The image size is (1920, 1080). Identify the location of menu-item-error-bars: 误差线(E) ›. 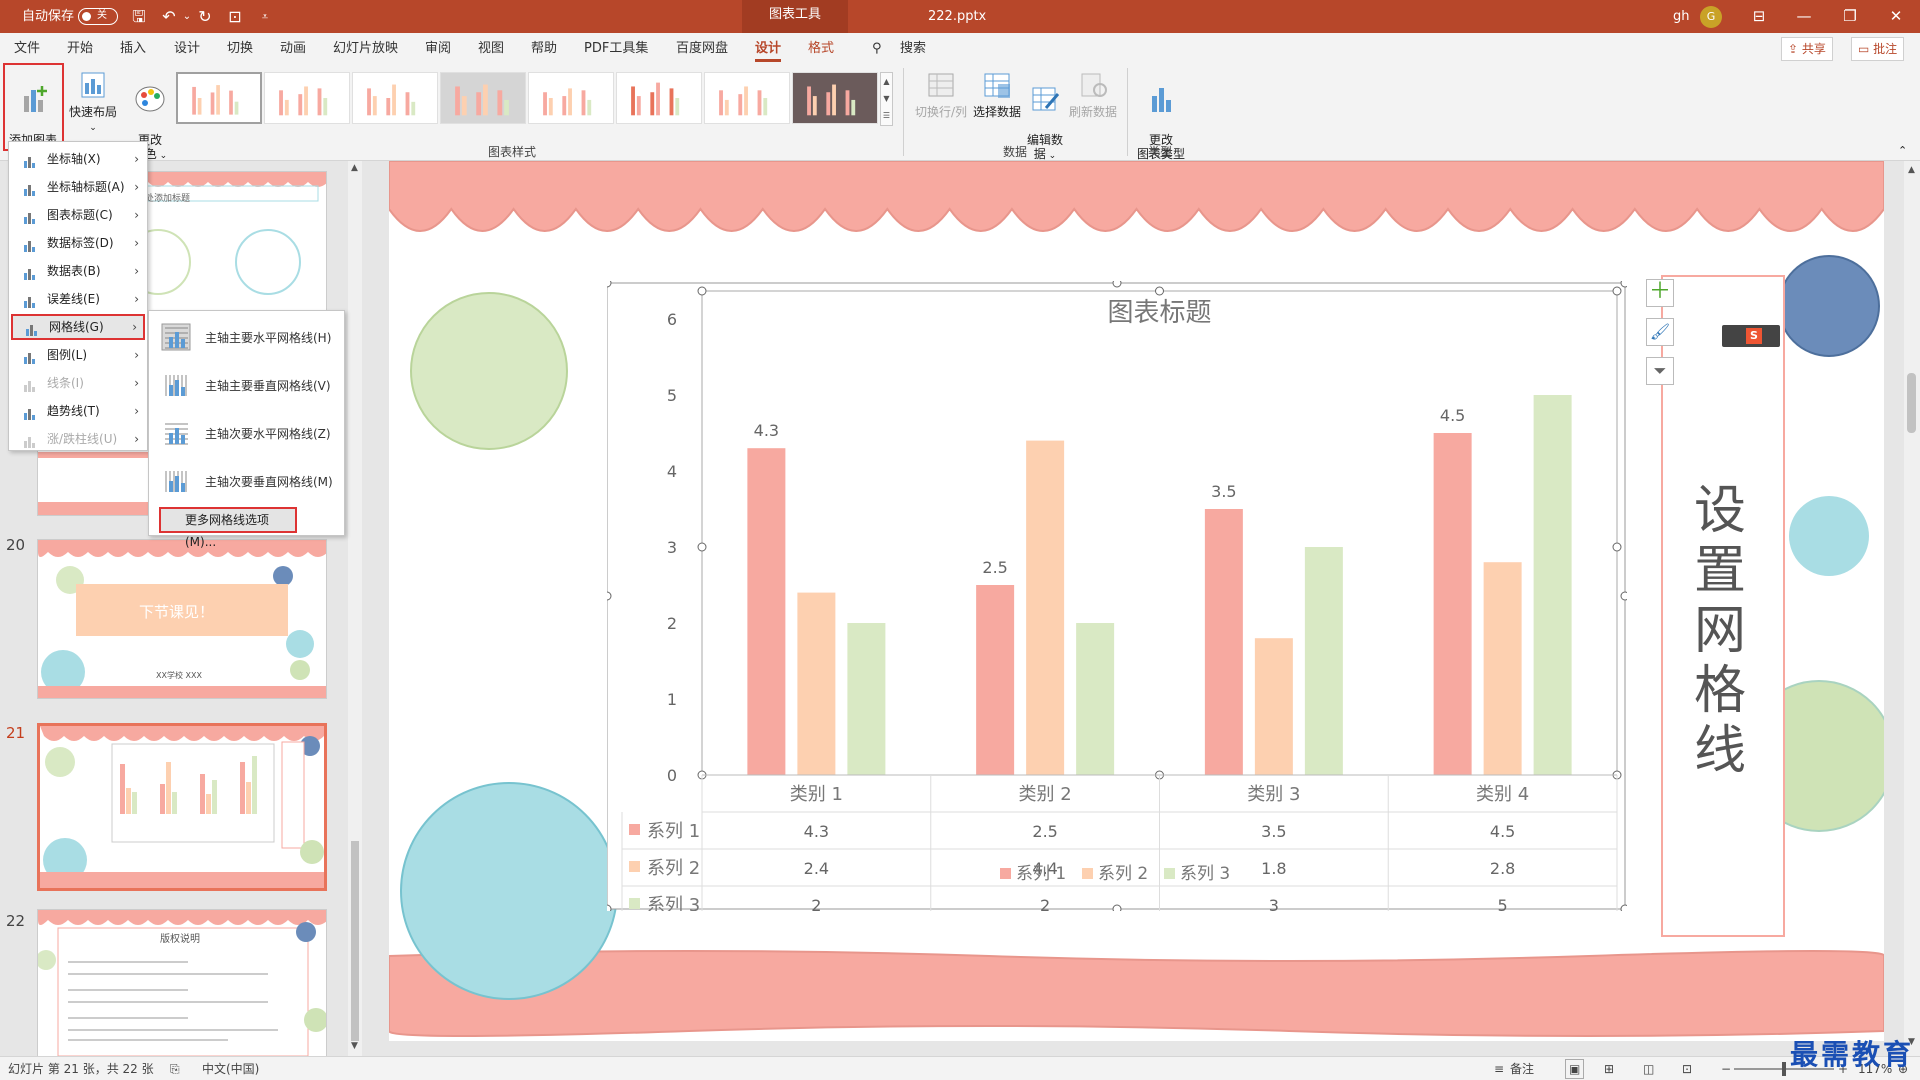
(78, 299).